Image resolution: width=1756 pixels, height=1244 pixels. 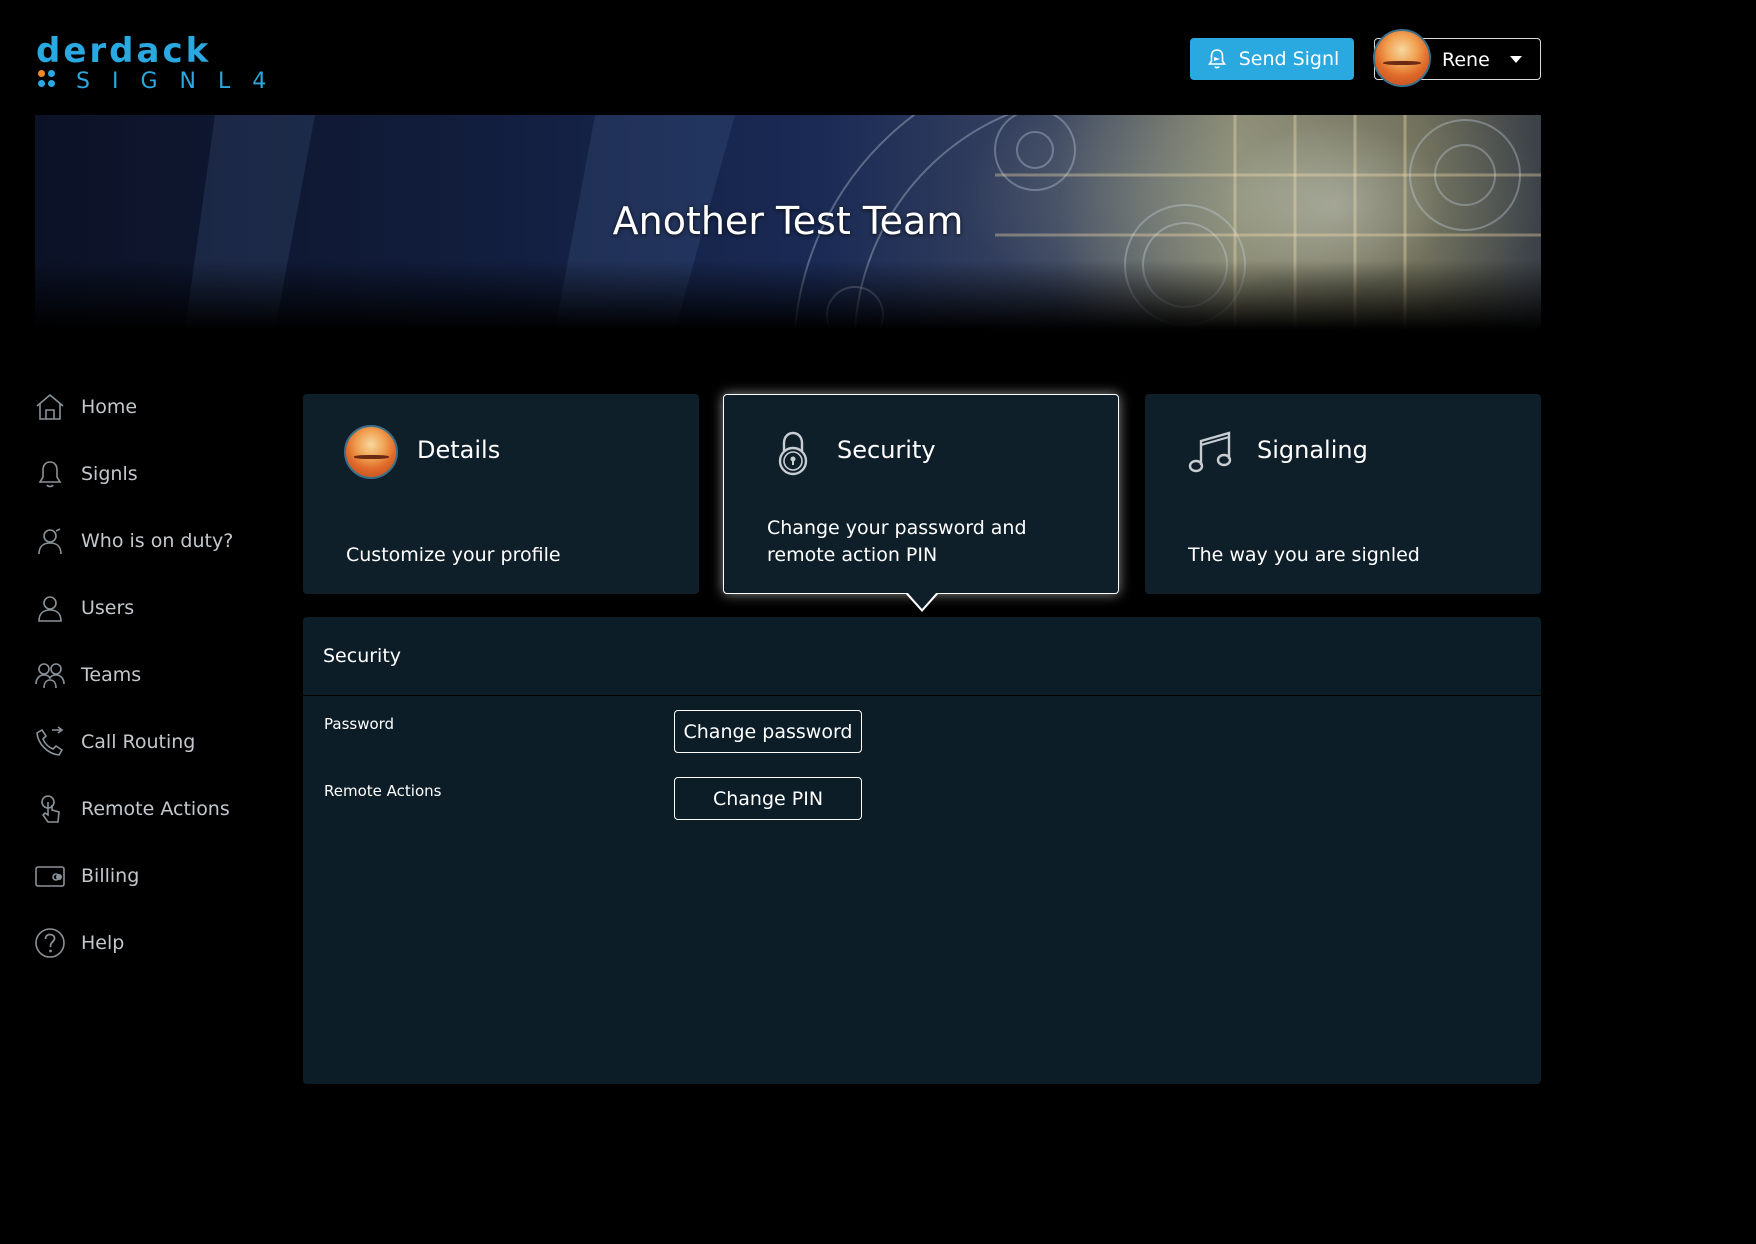 I want to click on team-icon, so click(x=50, y=676).